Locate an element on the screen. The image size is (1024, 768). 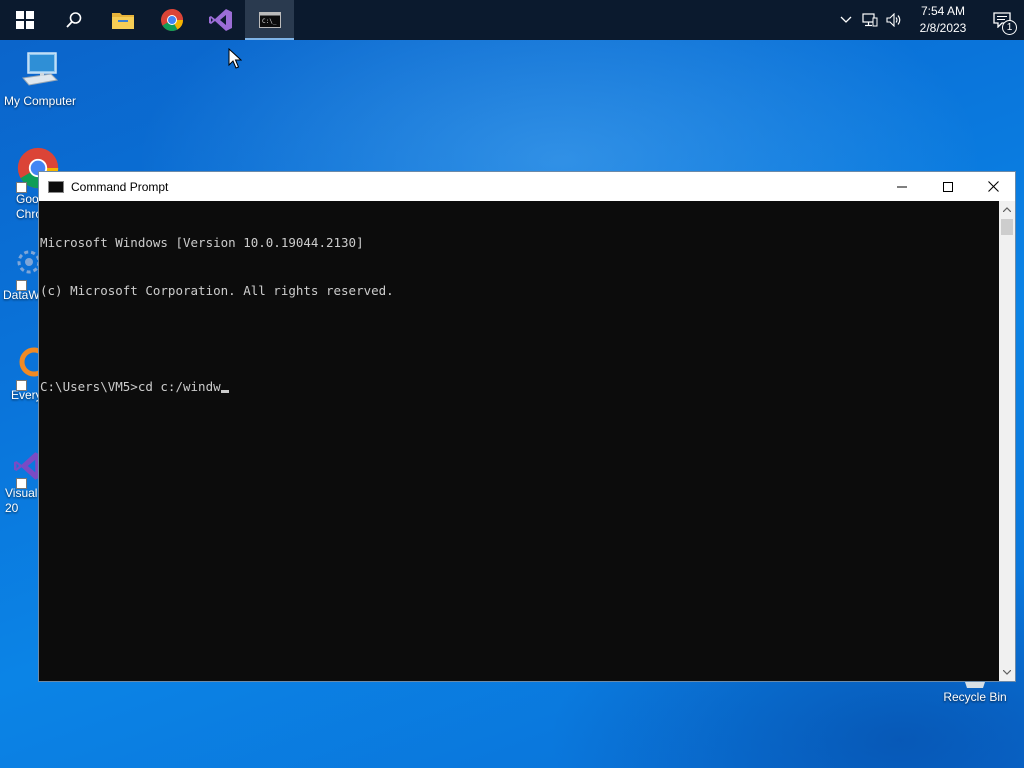
chrome-icon is located at coordinates (171, 20).